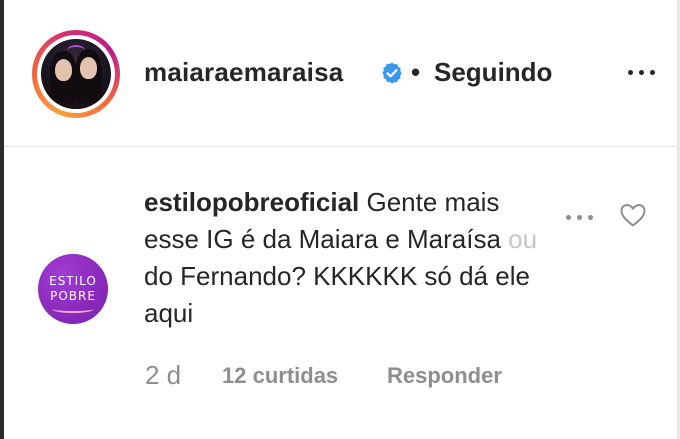 This screenshot has height=439, width=680. What do you see at coordinates (337, 276) in the screenshot?
I see `comment-text-line3: do Fernando? KKKKKK só dá ele` at bounding box center [337, 276].